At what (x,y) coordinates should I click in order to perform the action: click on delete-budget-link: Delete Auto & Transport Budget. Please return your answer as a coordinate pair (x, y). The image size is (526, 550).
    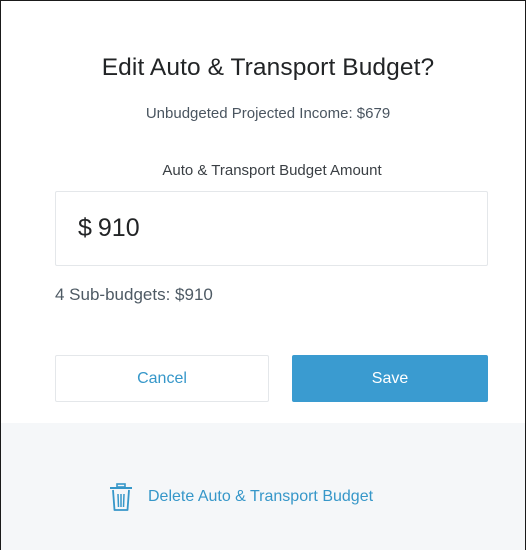
    Looking at the image, I should click on (240, 497).